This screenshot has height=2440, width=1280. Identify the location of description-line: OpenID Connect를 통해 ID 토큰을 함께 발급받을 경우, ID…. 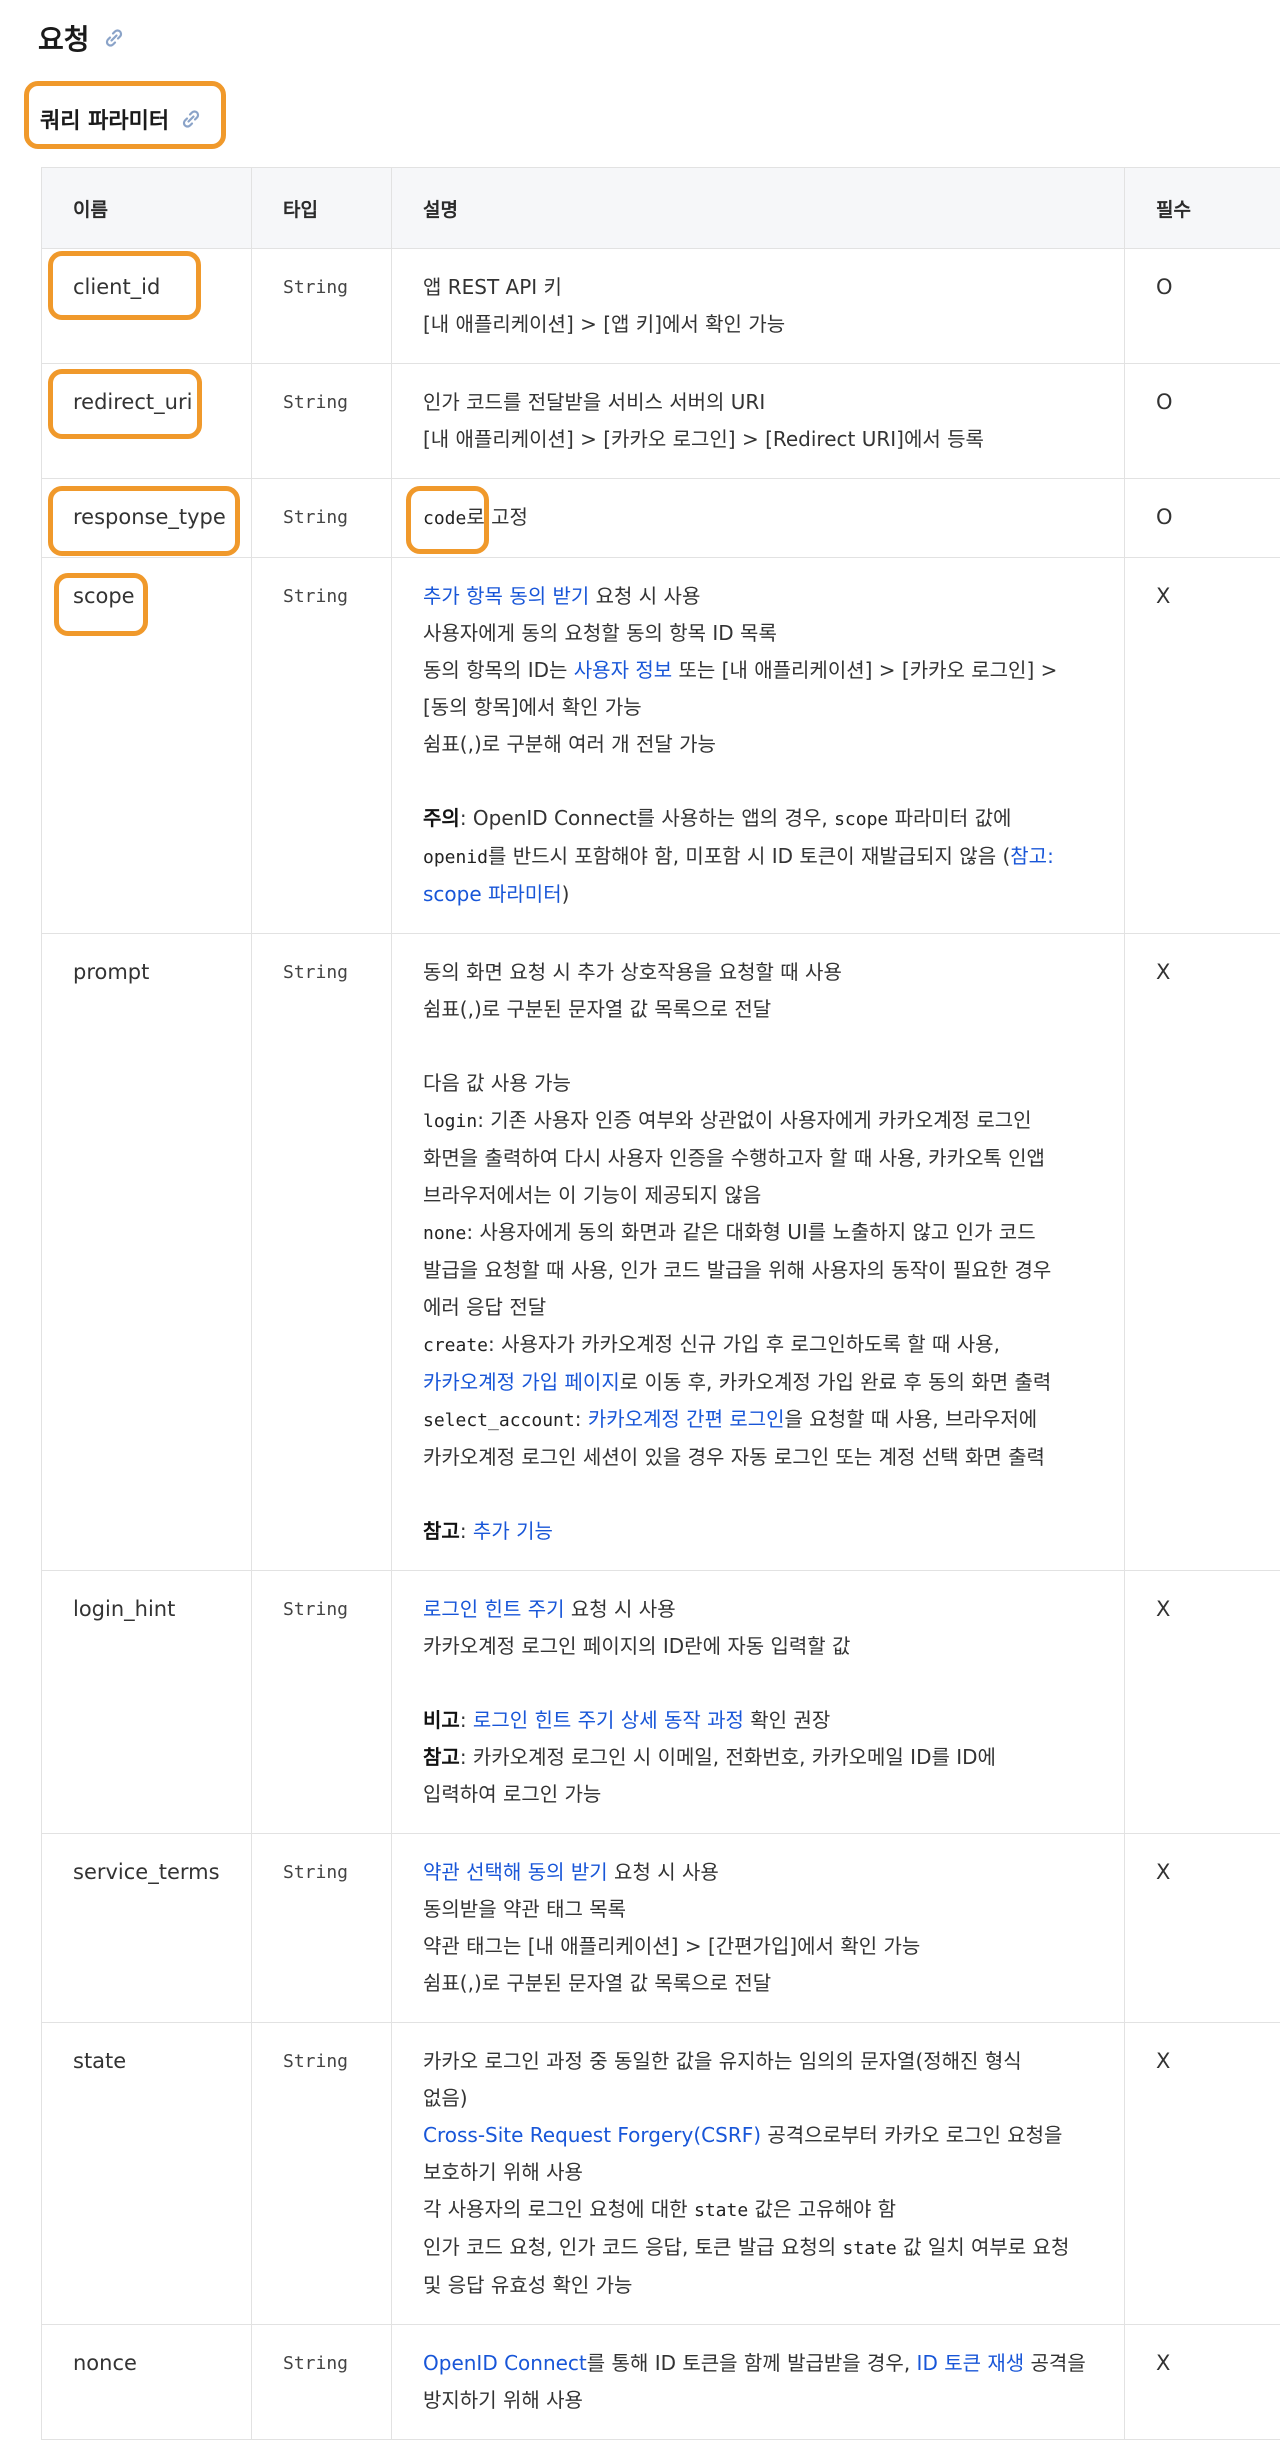
(773, 2363).